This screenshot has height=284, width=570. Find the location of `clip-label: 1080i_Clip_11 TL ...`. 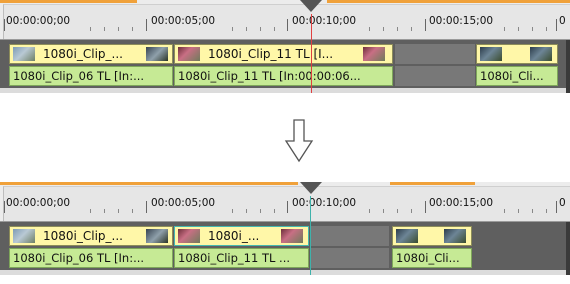

clip-label: 1080i_Clip_11 TL ... is located at coordinates (234, 258).